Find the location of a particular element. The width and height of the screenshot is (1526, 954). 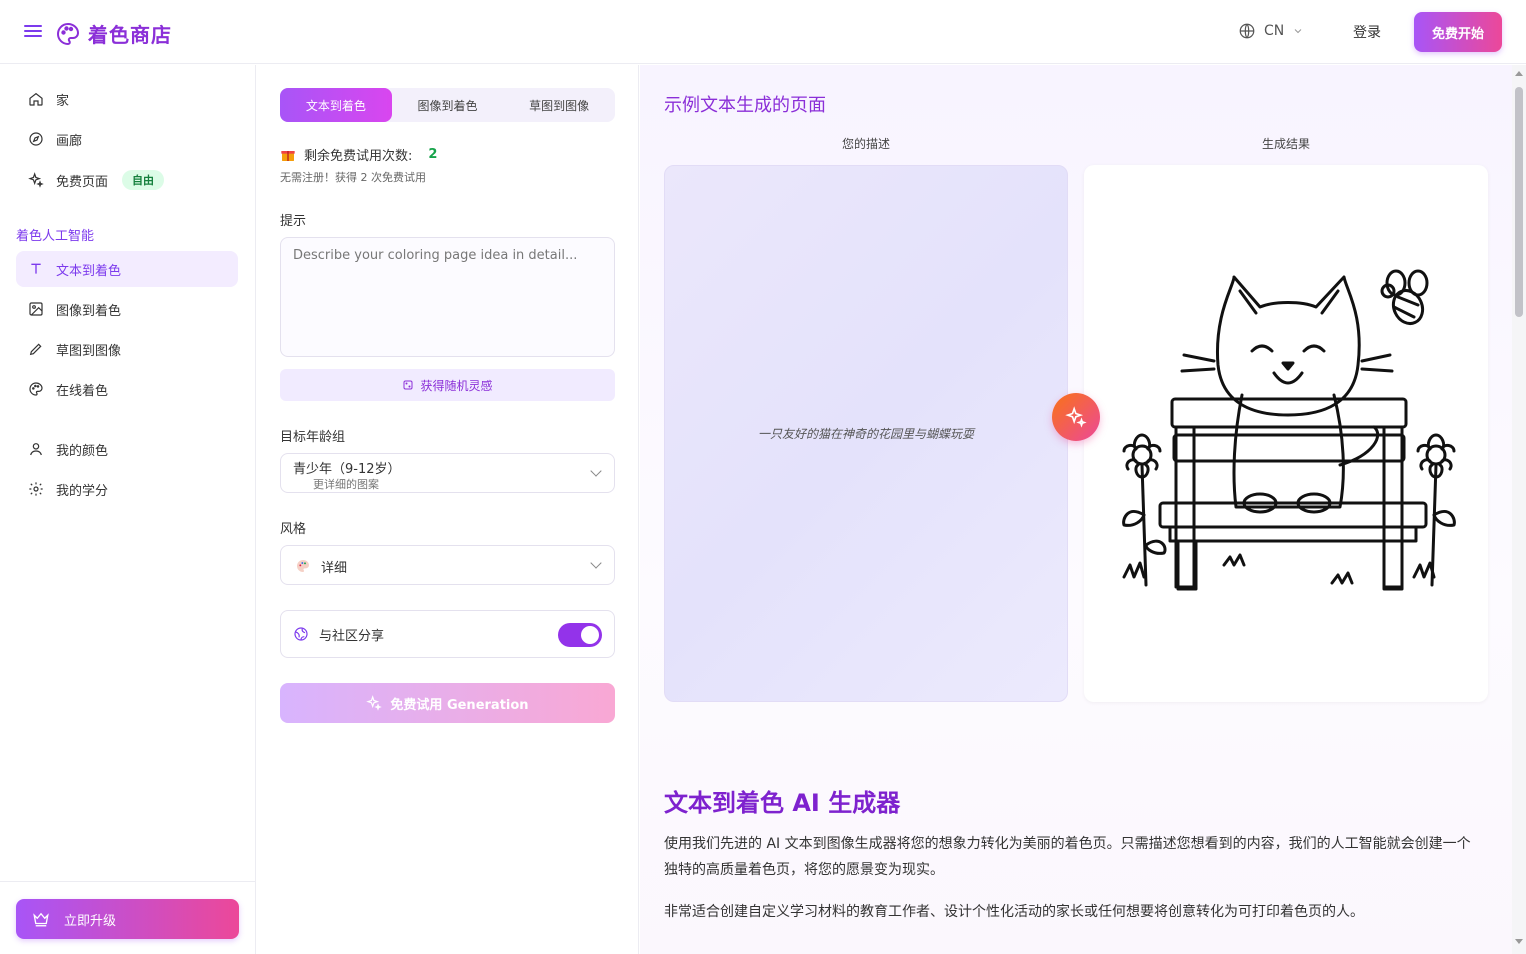

sidebar-item-home: 家 is located at coordinates (127, 99).